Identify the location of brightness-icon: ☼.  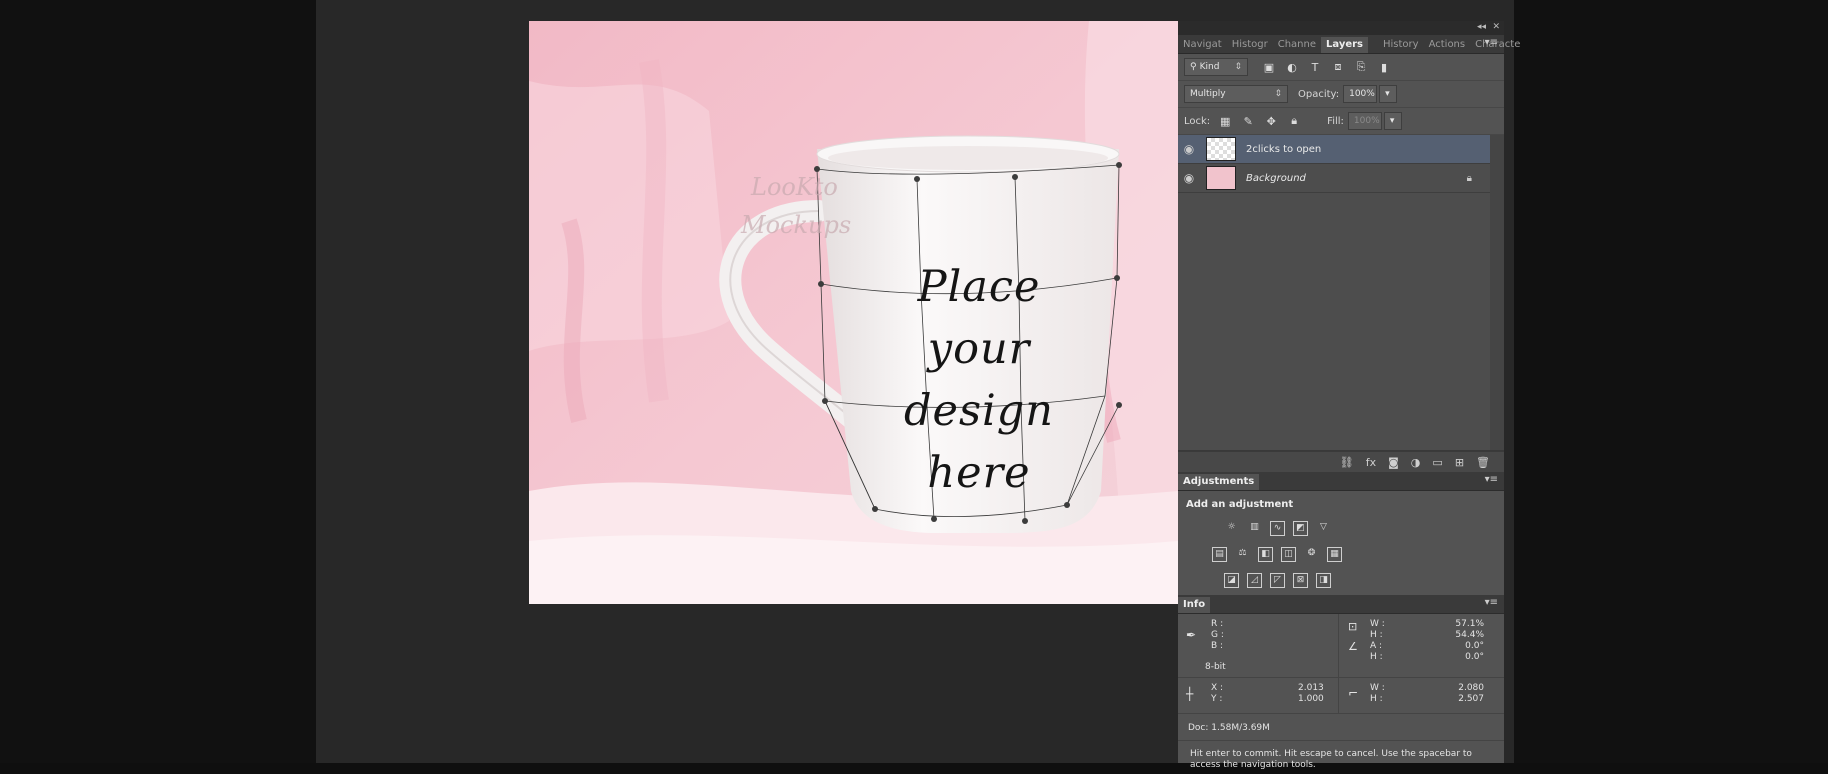
(1231, 528).